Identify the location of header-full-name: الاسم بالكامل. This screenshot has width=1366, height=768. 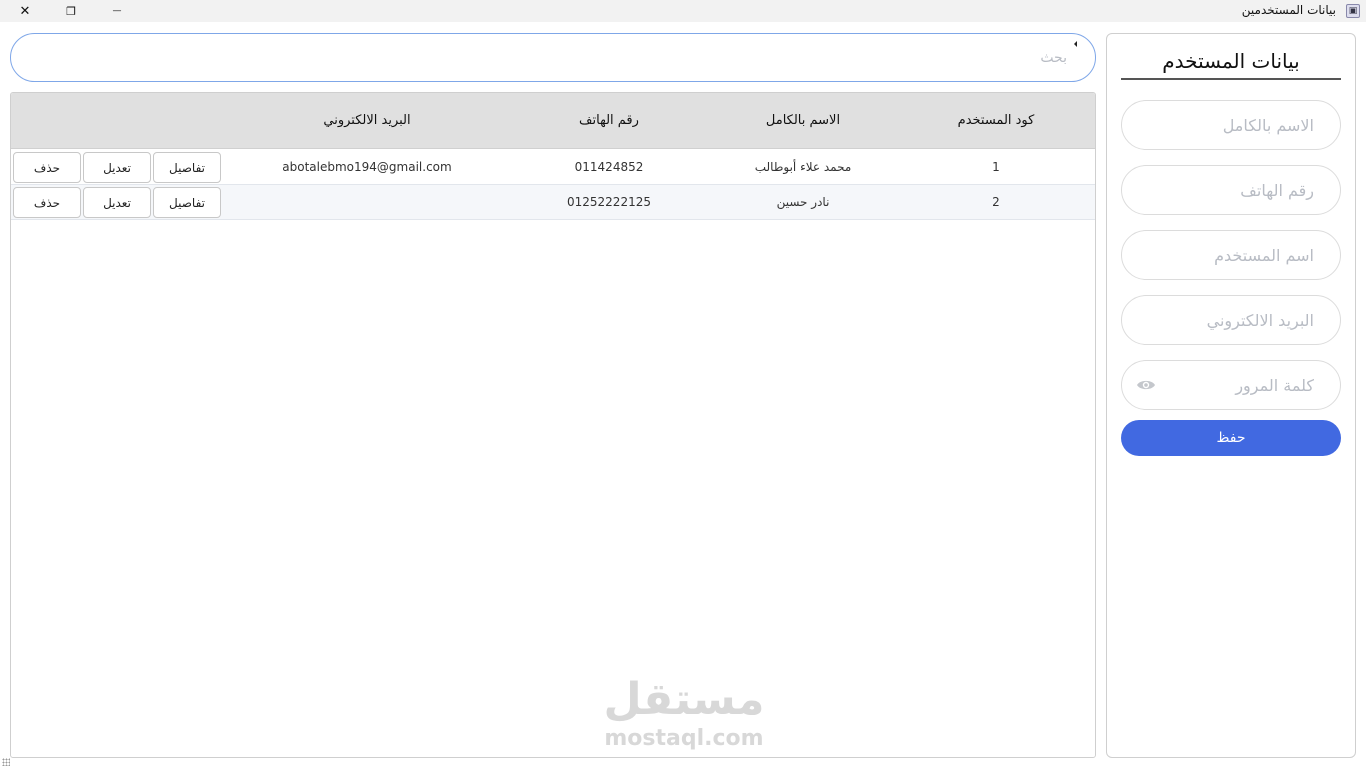
(803, 121).